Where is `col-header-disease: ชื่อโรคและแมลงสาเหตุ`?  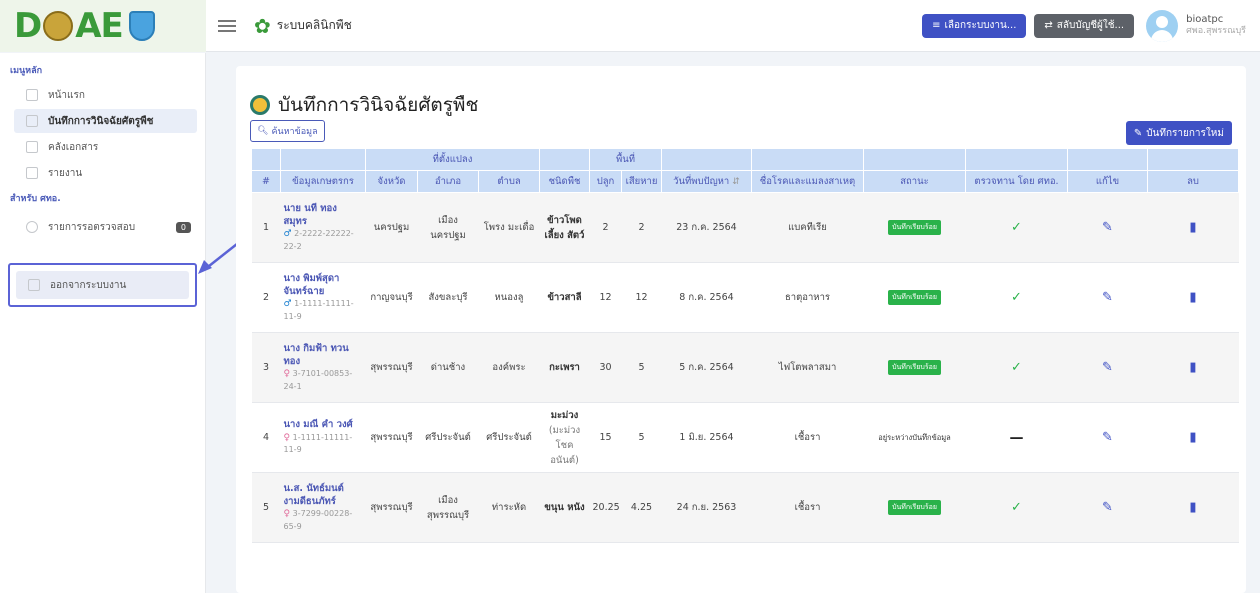
col-header-disease: ชื่อโรคและแมลงสาเหตุ is located at coordinates (807, 181).